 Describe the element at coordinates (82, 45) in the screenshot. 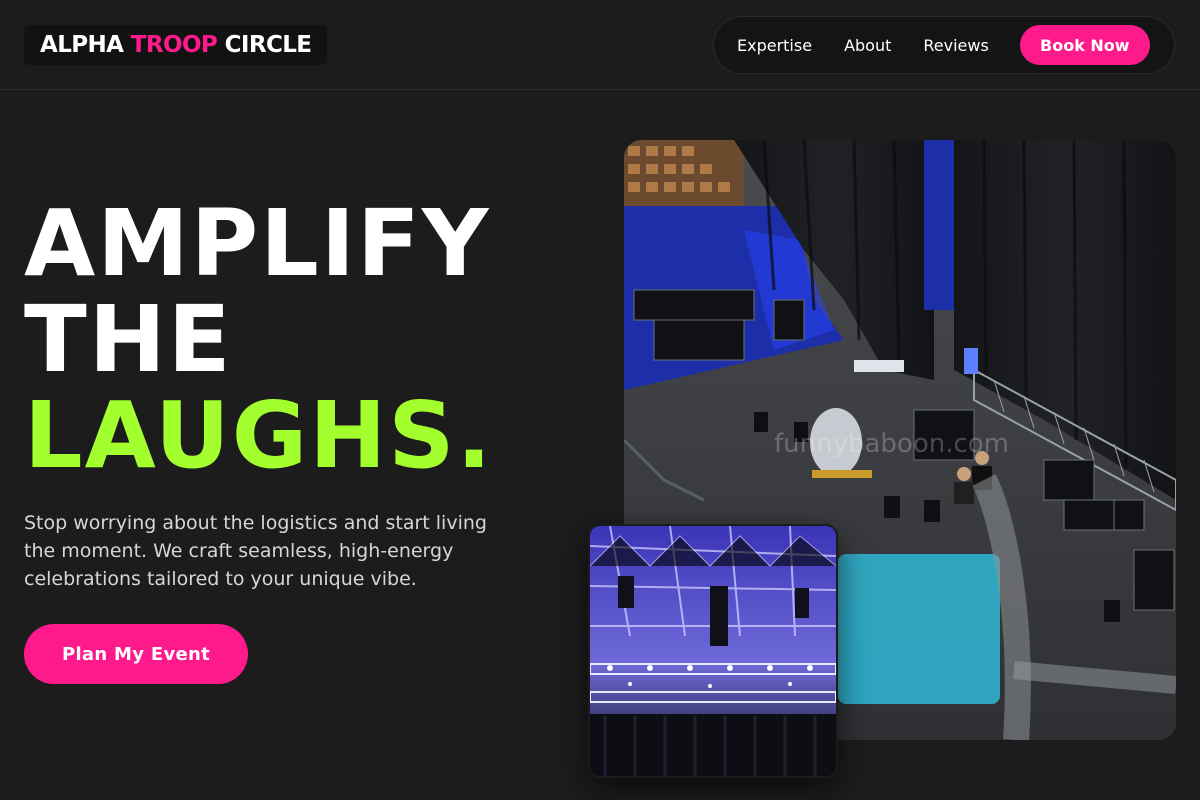

I see `brand-word-alpha: ALPHA` at that location.